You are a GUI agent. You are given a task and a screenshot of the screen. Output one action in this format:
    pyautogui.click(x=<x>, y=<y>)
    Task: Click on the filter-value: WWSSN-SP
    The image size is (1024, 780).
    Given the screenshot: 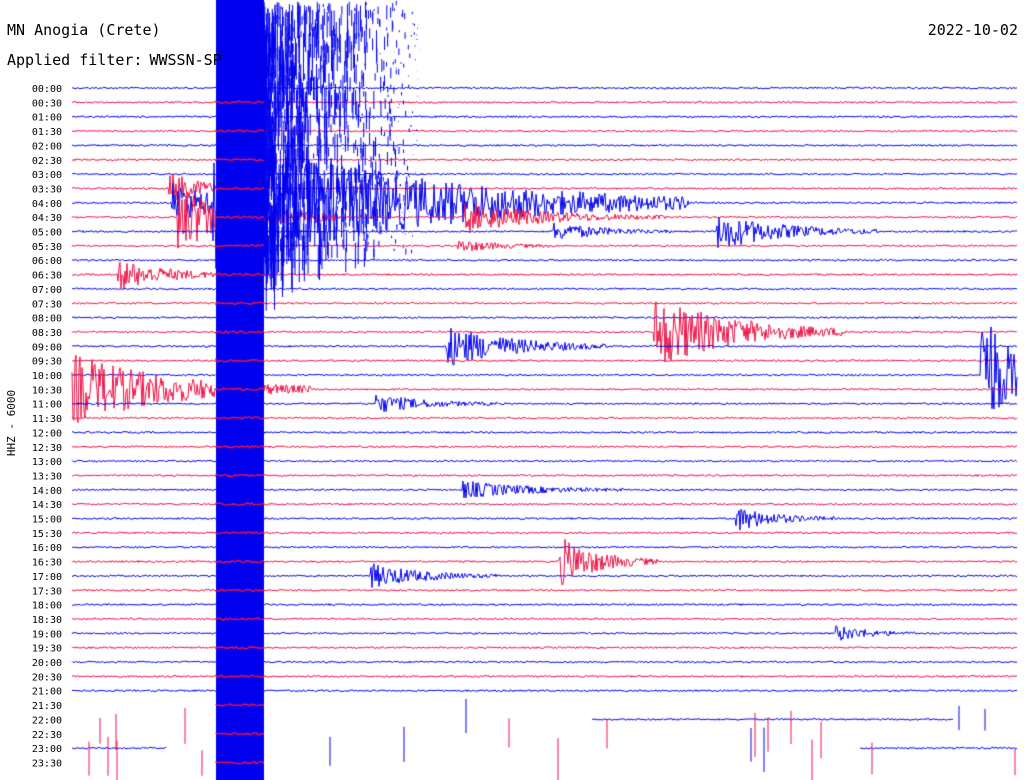 What is the action you would take?
    pyautogui.click(x=185, y=60)
    